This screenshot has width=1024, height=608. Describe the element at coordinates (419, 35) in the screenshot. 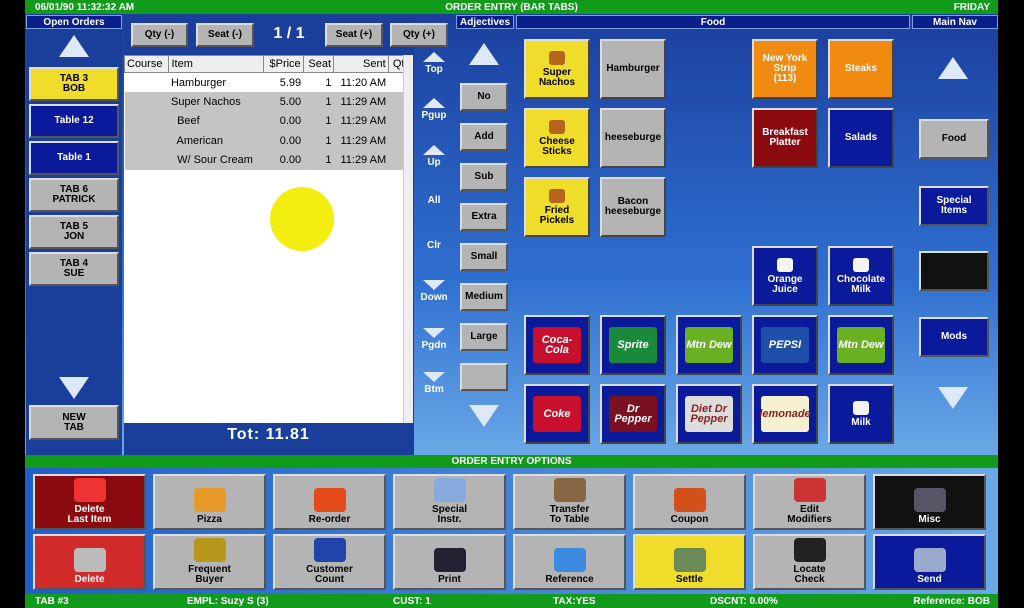

I see `qty-plus-button: Qty (+)` at that location.